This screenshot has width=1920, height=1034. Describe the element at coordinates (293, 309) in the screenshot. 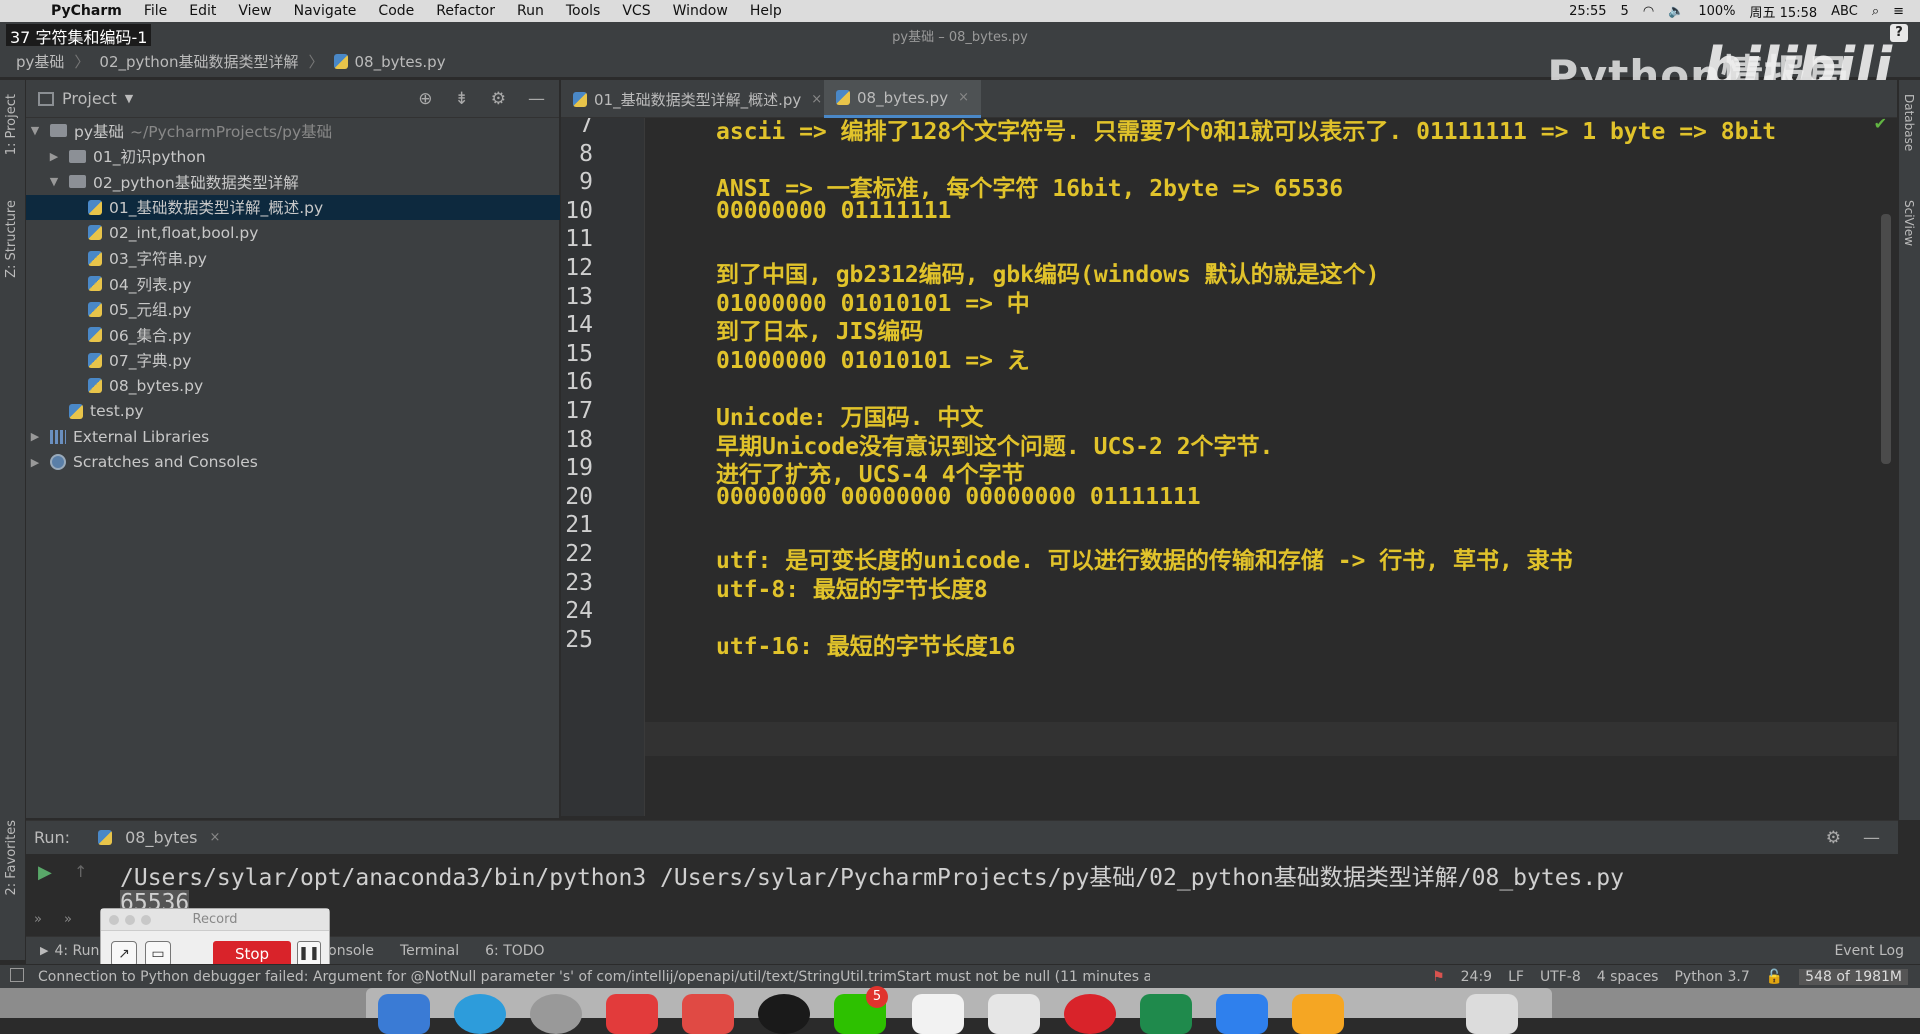

I see `tree-item: 05_元组.py` at that location.